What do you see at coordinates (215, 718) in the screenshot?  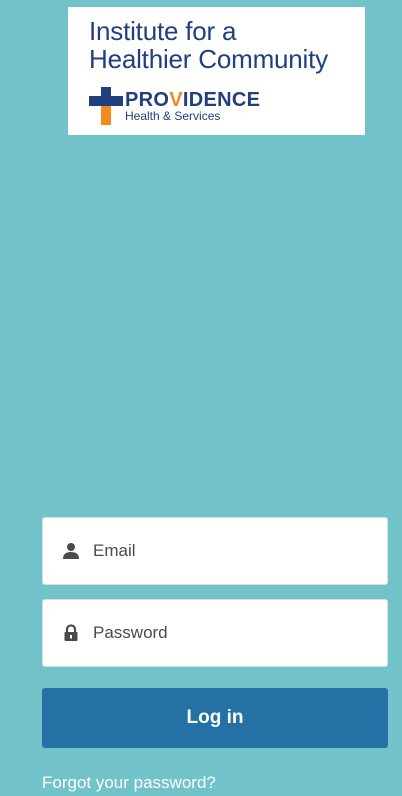 I see `login-button: Log in` at bounding box center [215, 718].